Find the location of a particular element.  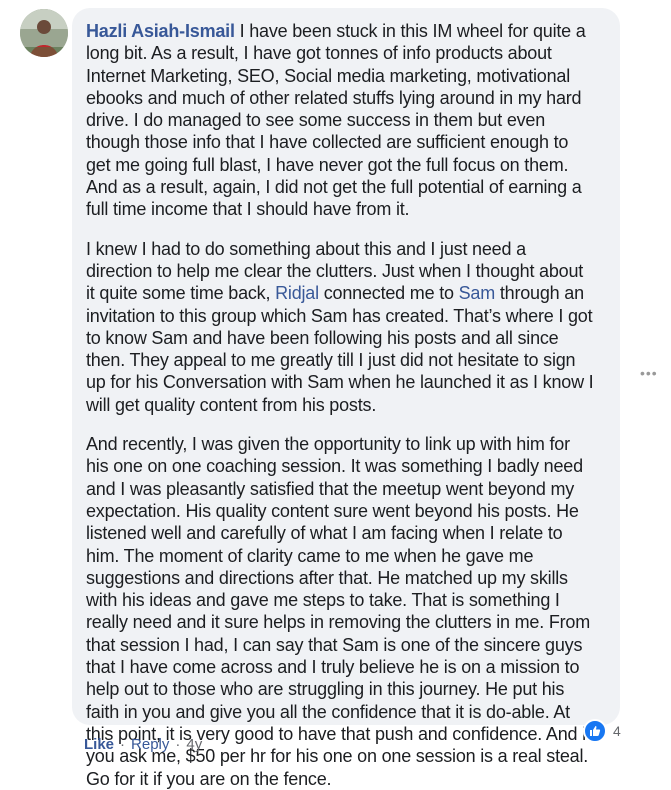

avatar is located at coordinates (44, 33).